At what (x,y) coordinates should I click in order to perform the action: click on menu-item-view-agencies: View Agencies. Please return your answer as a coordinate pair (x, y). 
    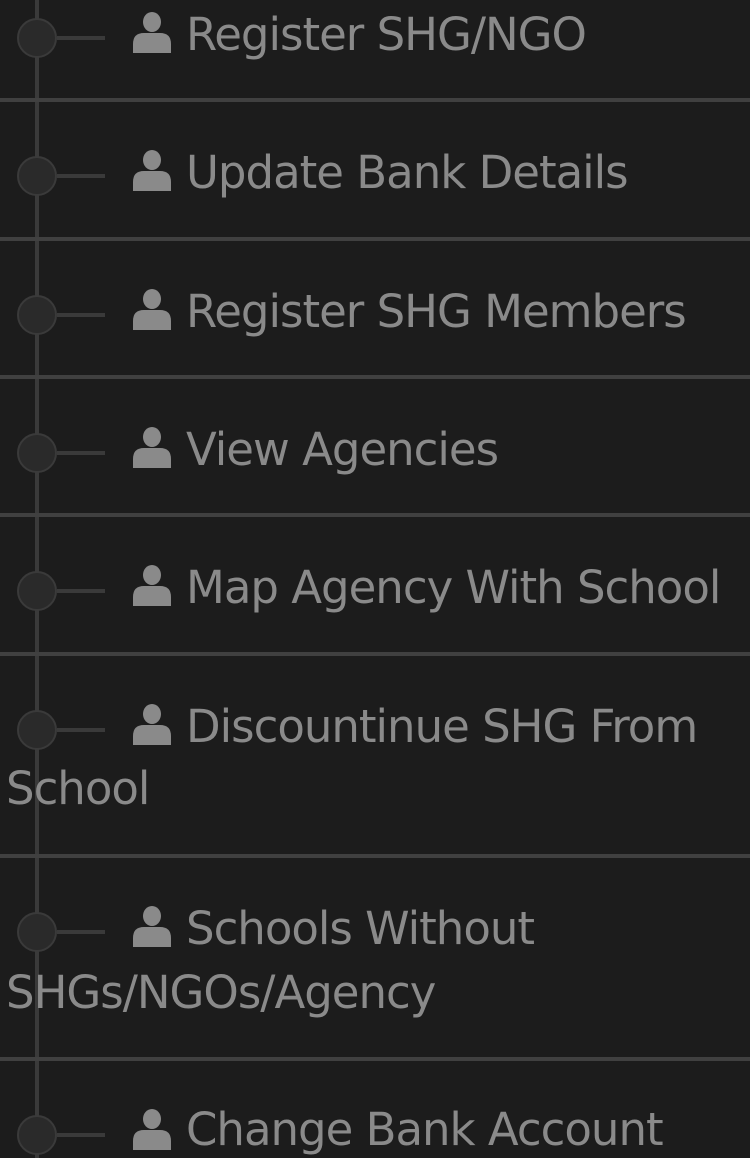
    Looking at the image, I should click on (375, 447).